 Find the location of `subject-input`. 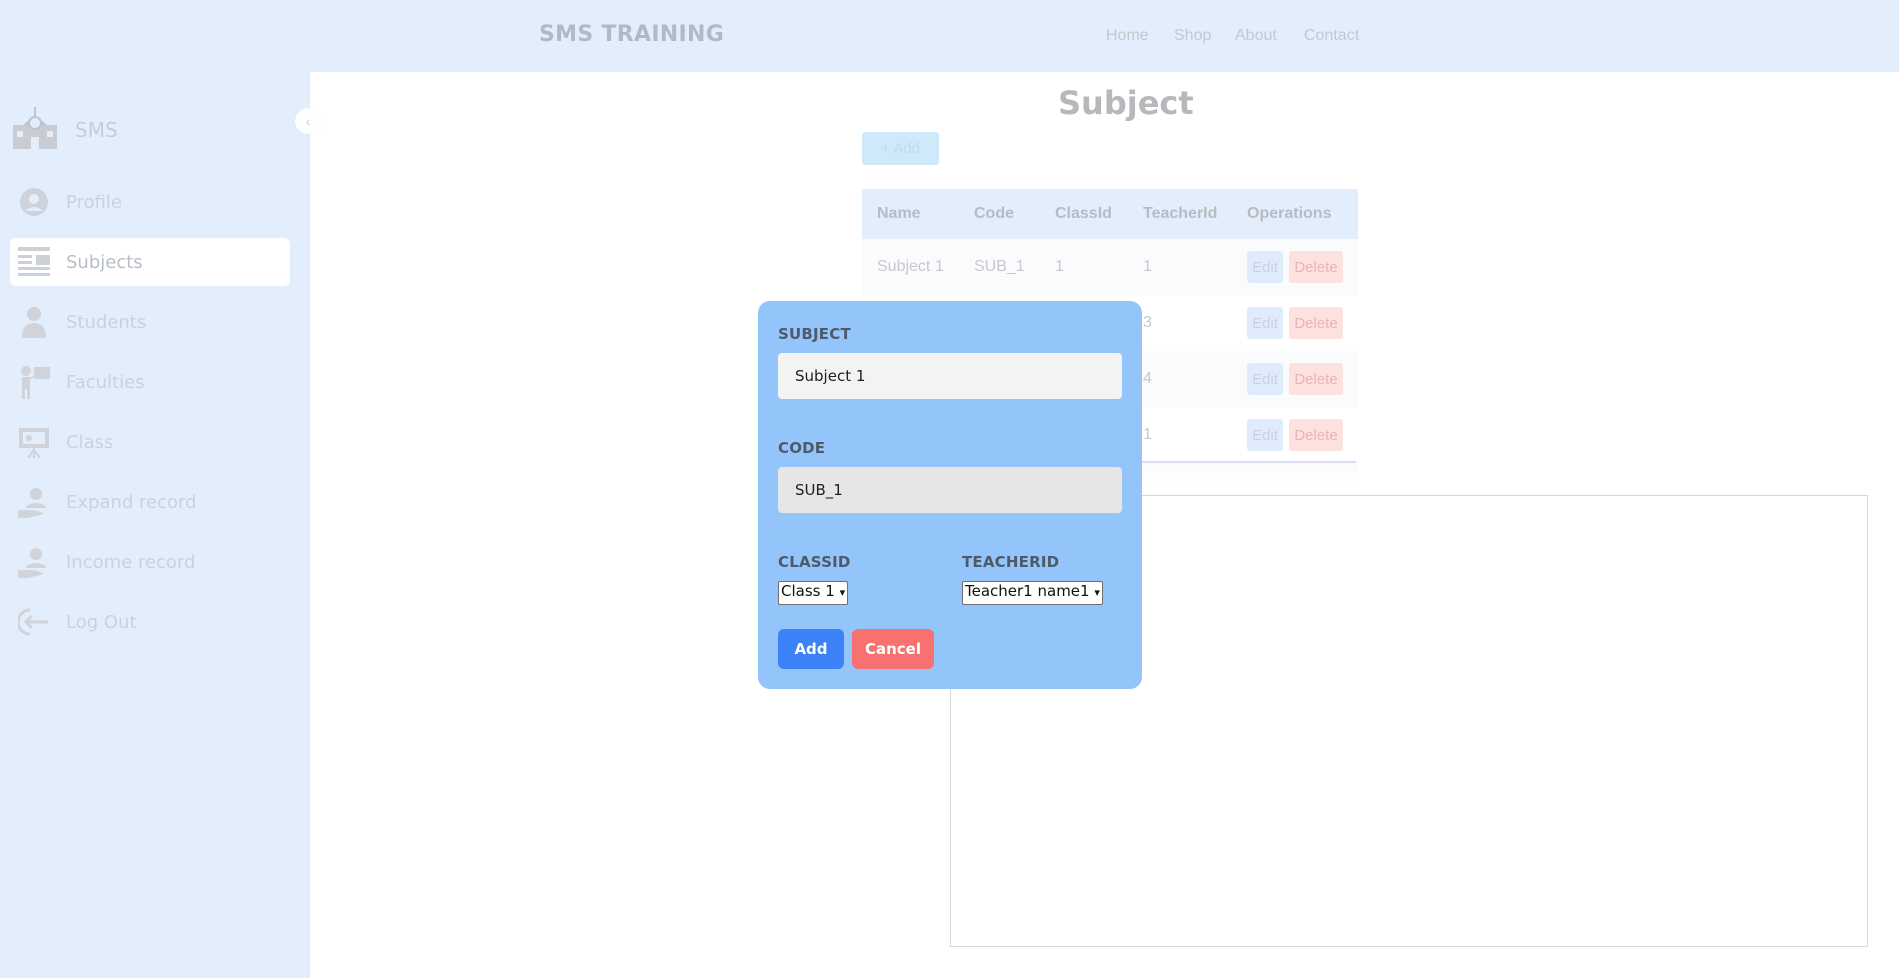

subject-input is located at coordinates (950, 376).